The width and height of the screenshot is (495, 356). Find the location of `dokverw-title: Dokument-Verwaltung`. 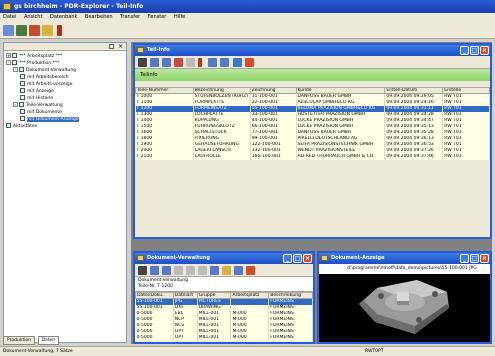

dokverw-title: Dokument-Verwaltung is located at coordinates (178, 258).